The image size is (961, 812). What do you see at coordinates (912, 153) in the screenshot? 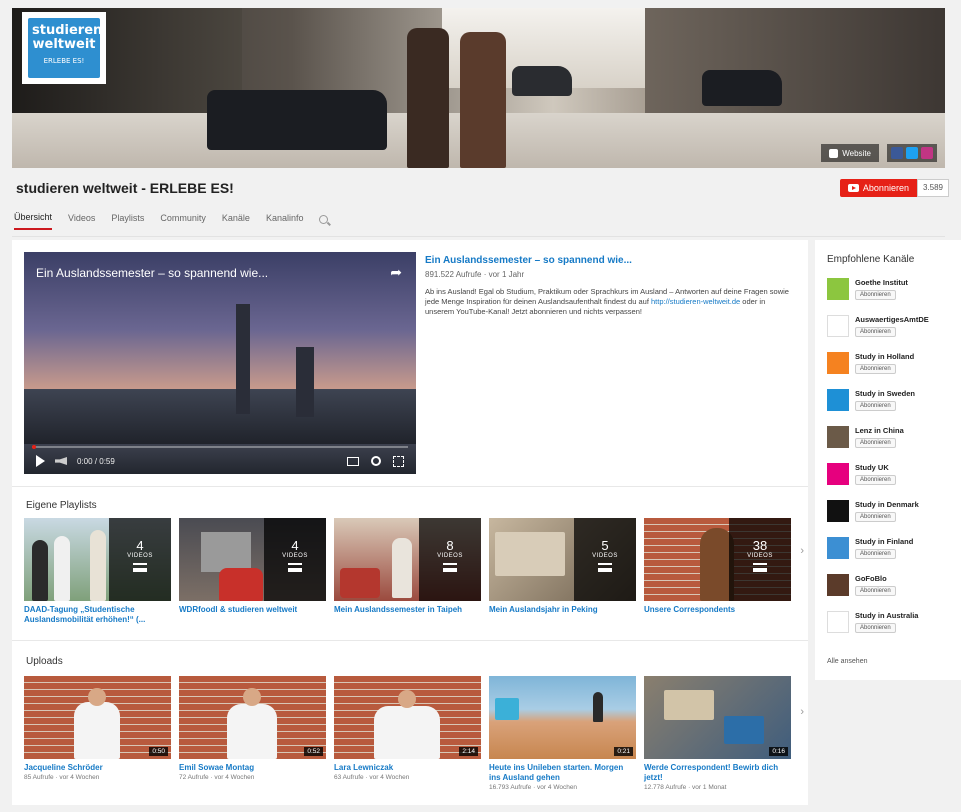
I see `twitter-icon` at bounding box center [912, 153].